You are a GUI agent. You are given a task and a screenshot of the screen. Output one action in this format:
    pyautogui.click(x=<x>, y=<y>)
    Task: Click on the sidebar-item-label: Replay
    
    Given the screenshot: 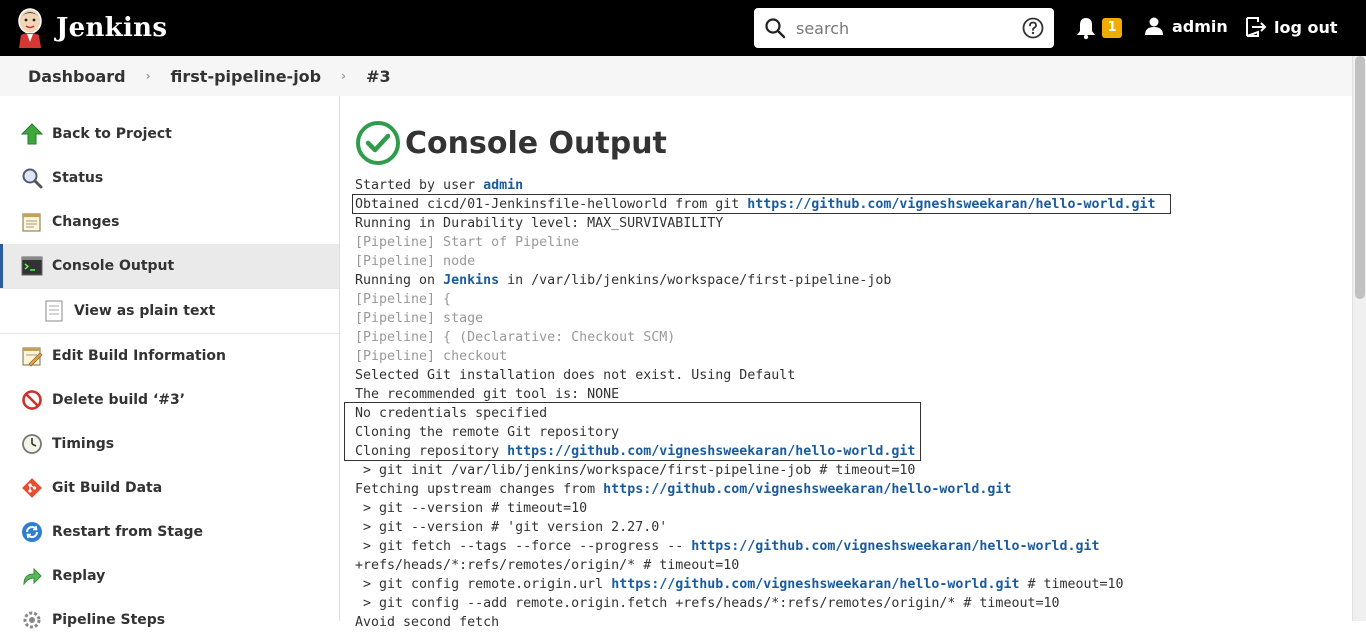 What is the action you would take?
    pyautogui.click(x=79, y=576)
    